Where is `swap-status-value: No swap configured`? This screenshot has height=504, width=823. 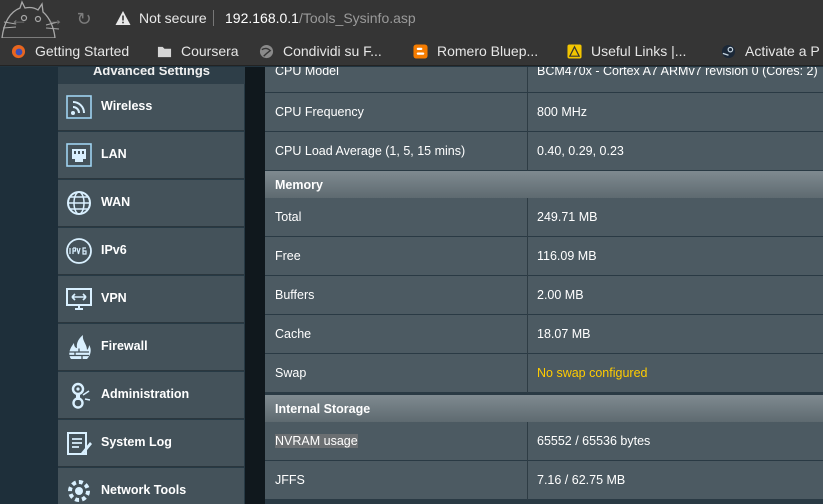
swap-status-value: No swap configured is located at coordinates (592, 373).